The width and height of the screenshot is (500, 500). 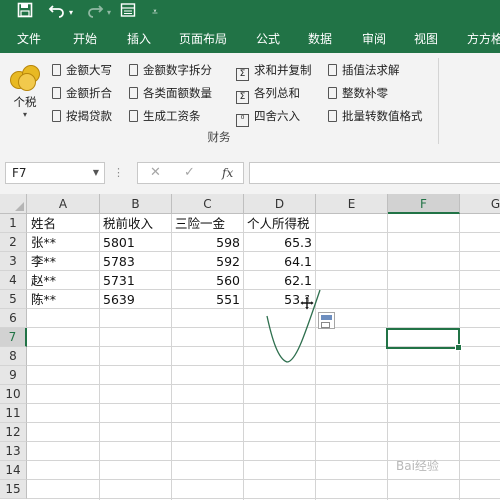 What do you see at coordinates (219, 137) in the screenshot?
I see `group-label-finance: 财务` at bounding box center [219, 137].